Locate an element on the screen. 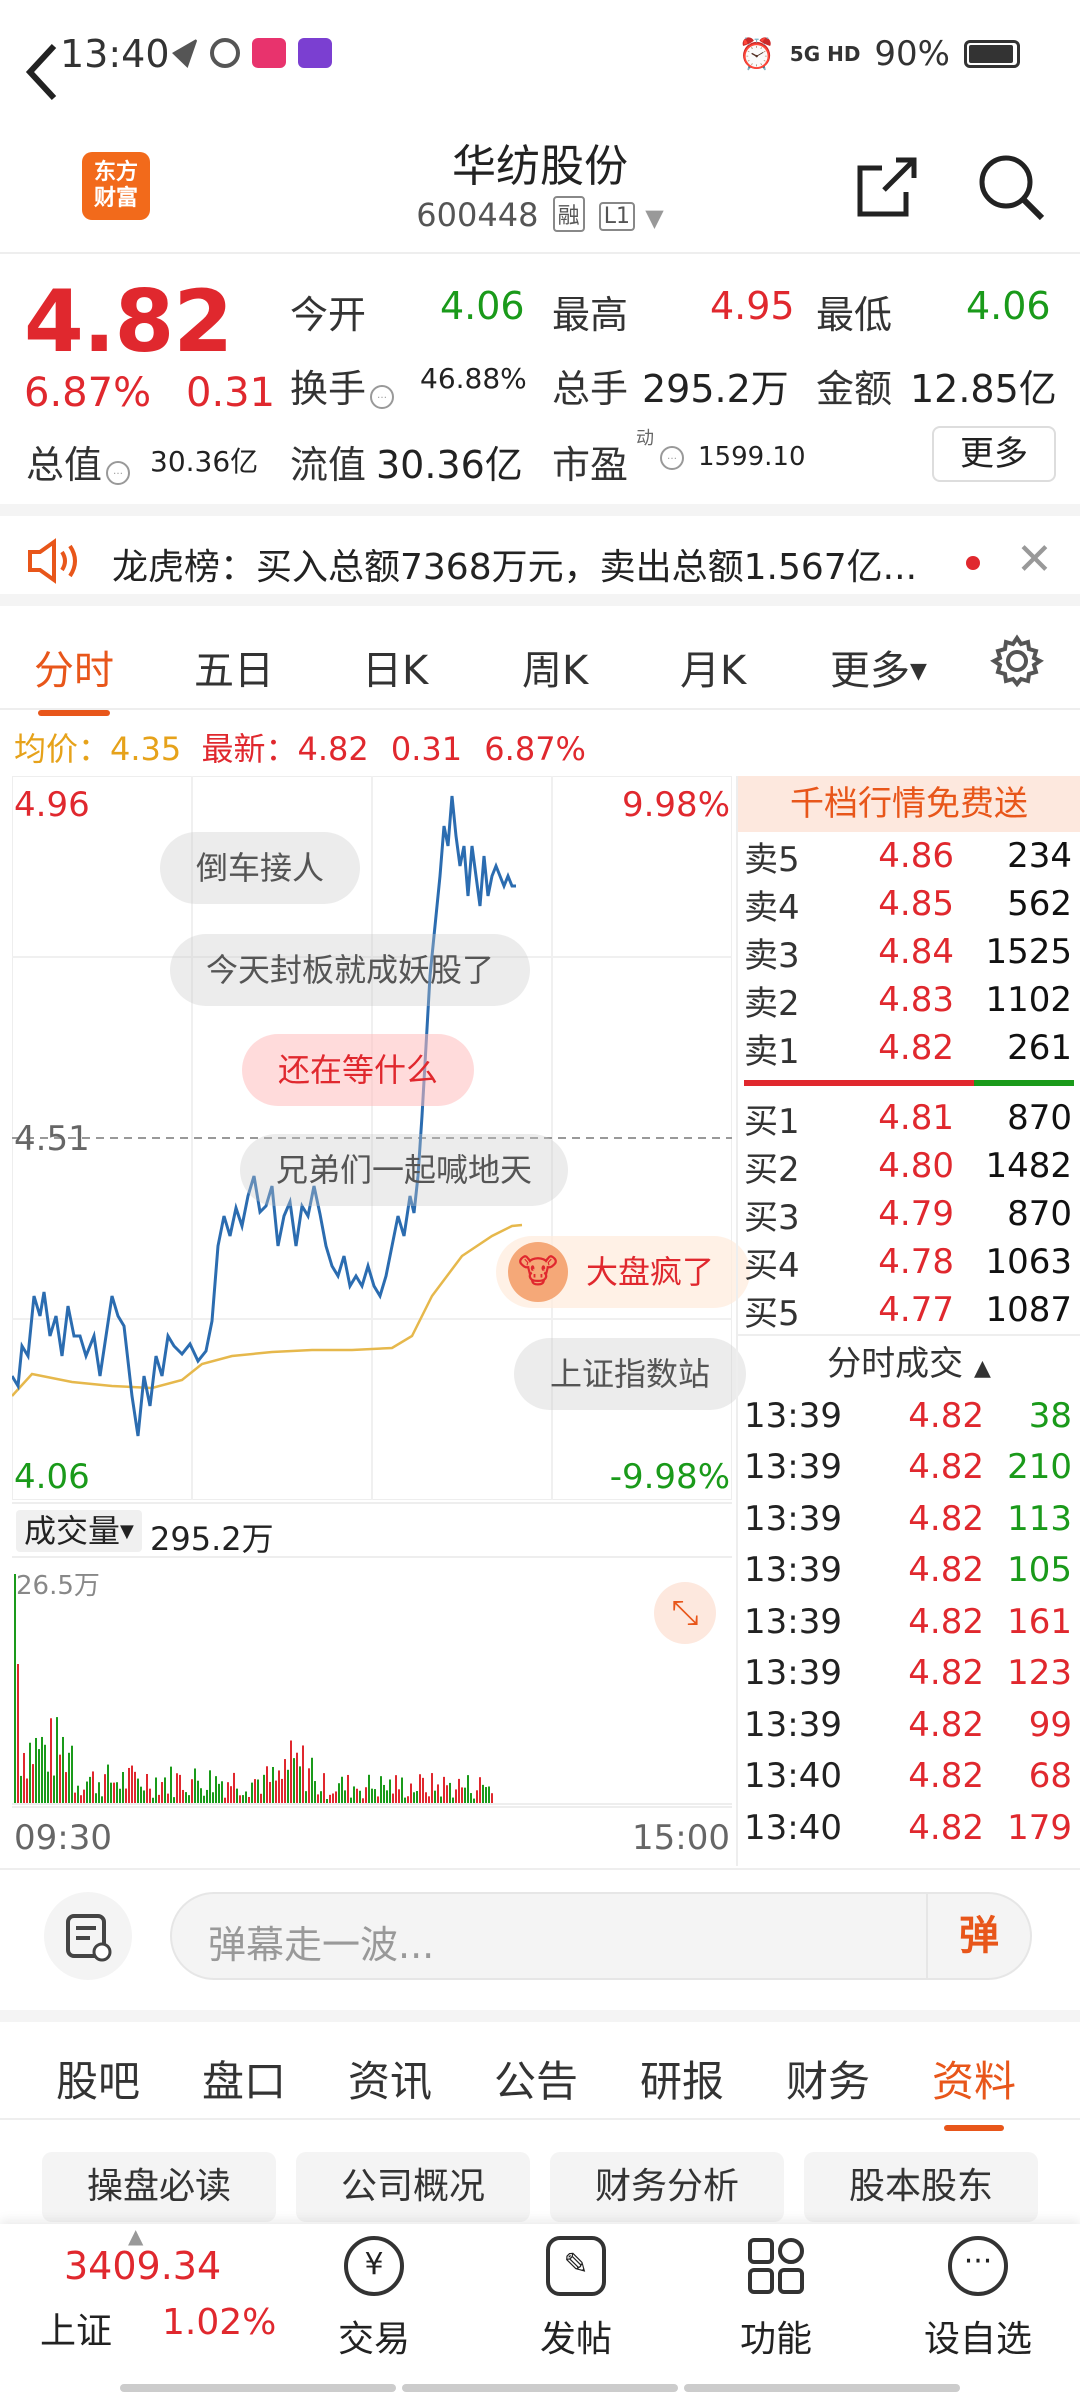 The height and width of the screenshot is (2400, 1080). pe-value: 1599.10 is located at coordinates (752, 457).